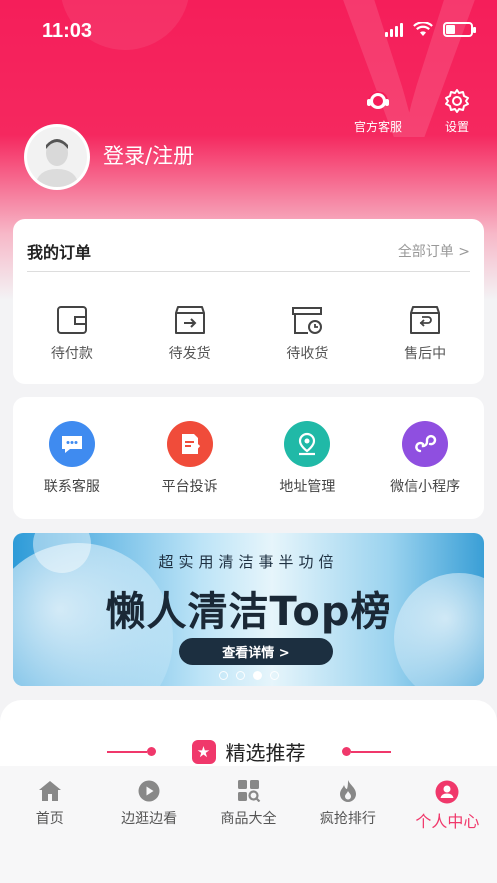 The image size is (497, 883). I want to click on settings-button: 设置, so click(457, 111).